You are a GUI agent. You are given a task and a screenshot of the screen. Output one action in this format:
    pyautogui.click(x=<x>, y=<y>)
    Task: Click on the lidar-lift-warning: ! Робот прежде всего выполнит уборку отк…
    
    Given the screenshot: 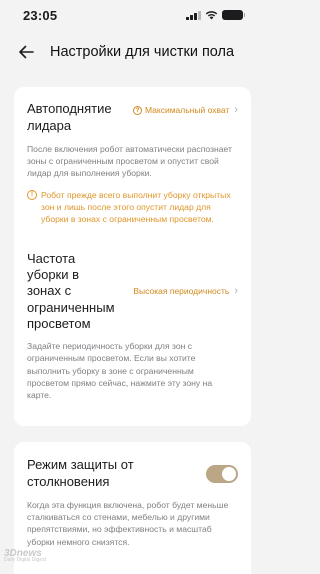 What is the action you would take?
    pyautogui.click(x=132, y=207)
    